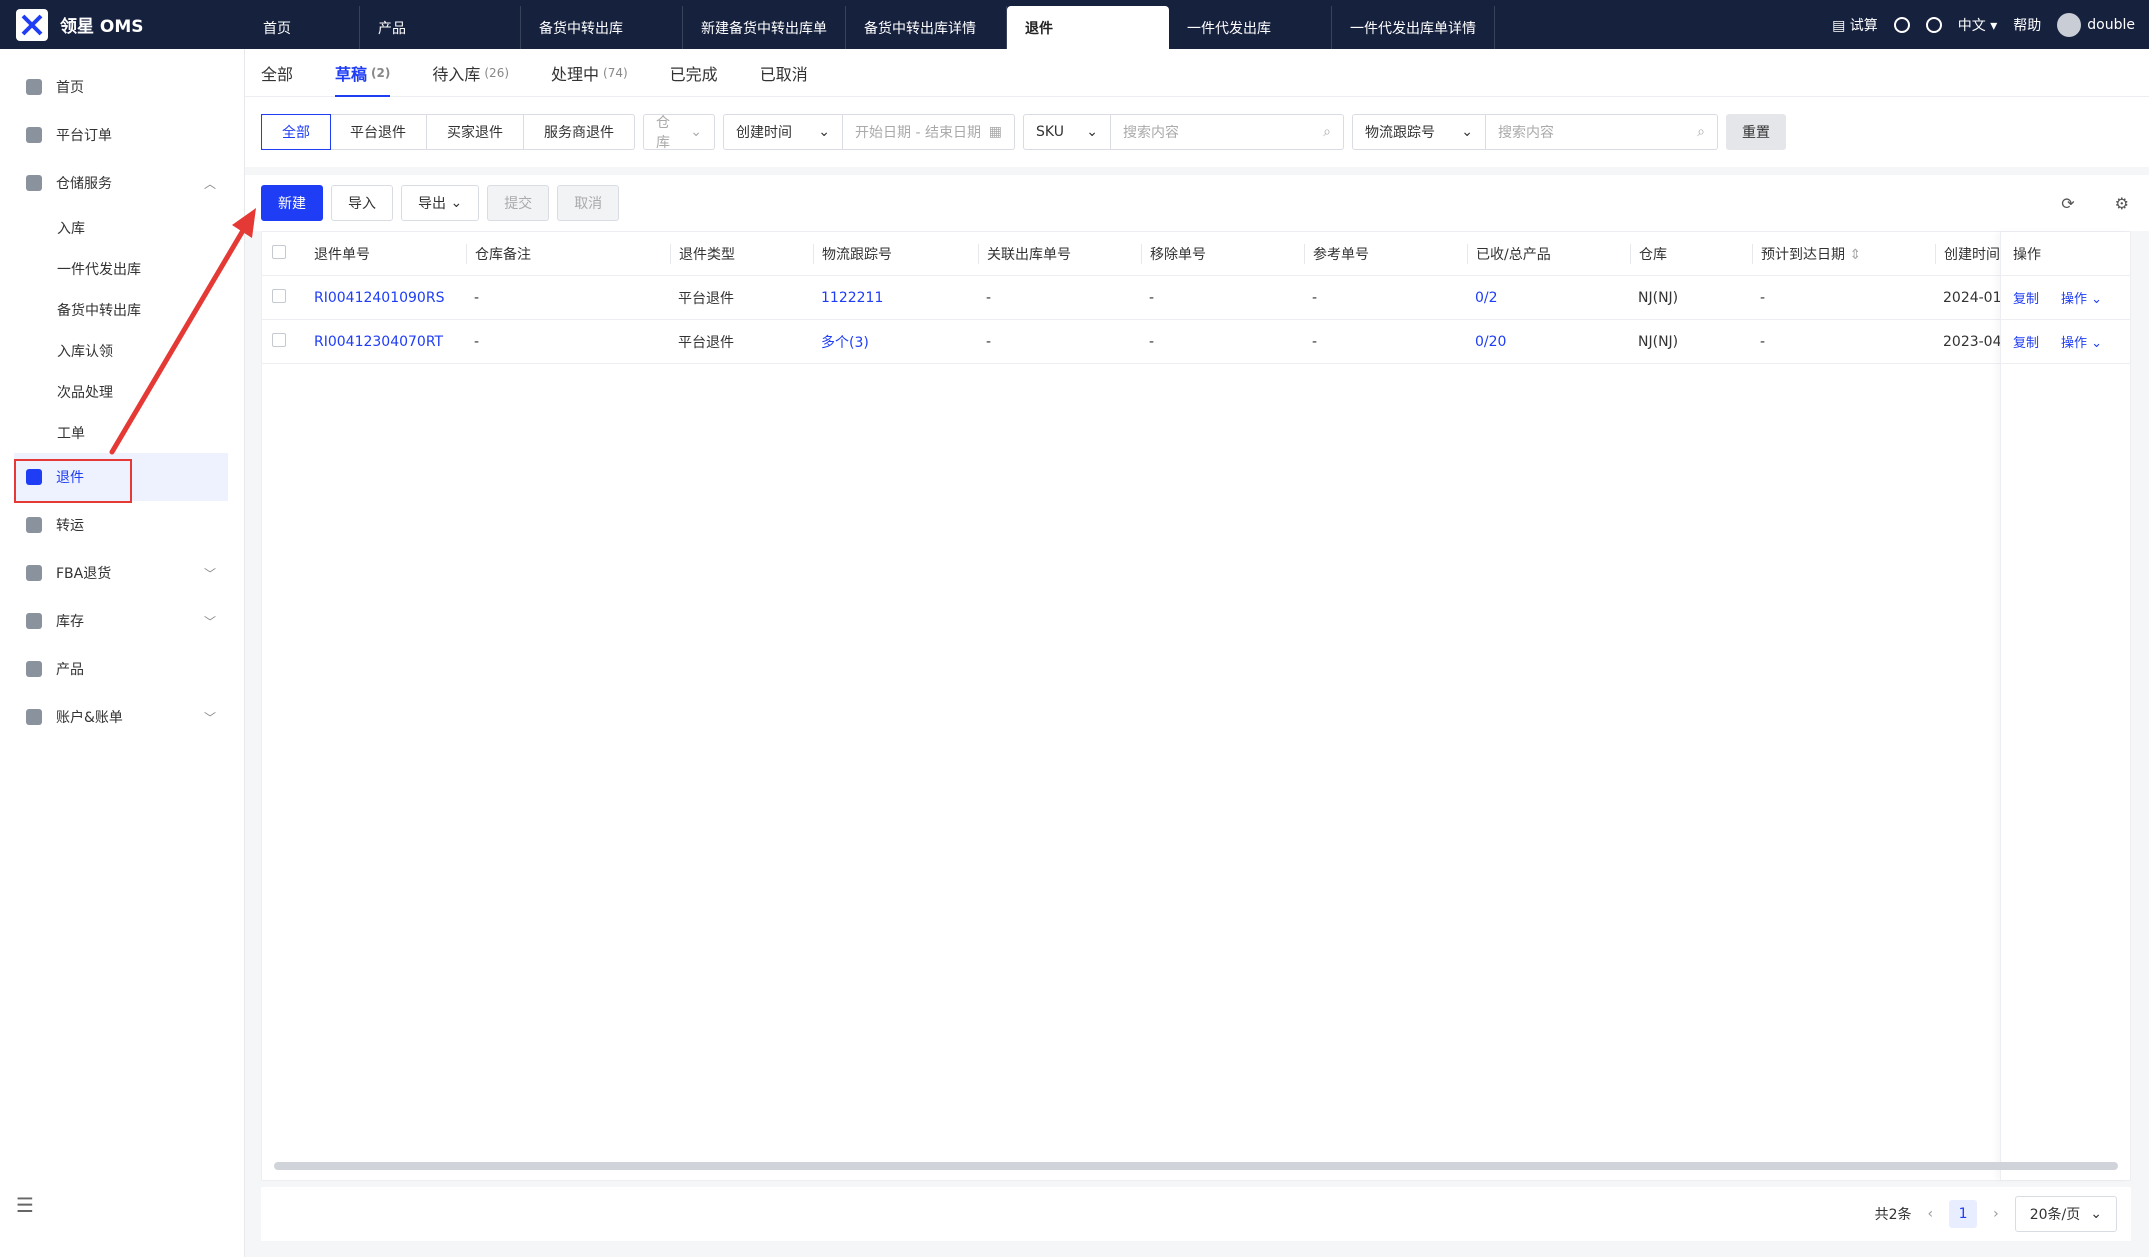 This screenshot has width=2149, height=1257. I want to click on sidebar-item-defective: 次品处理, so click(122, 391).